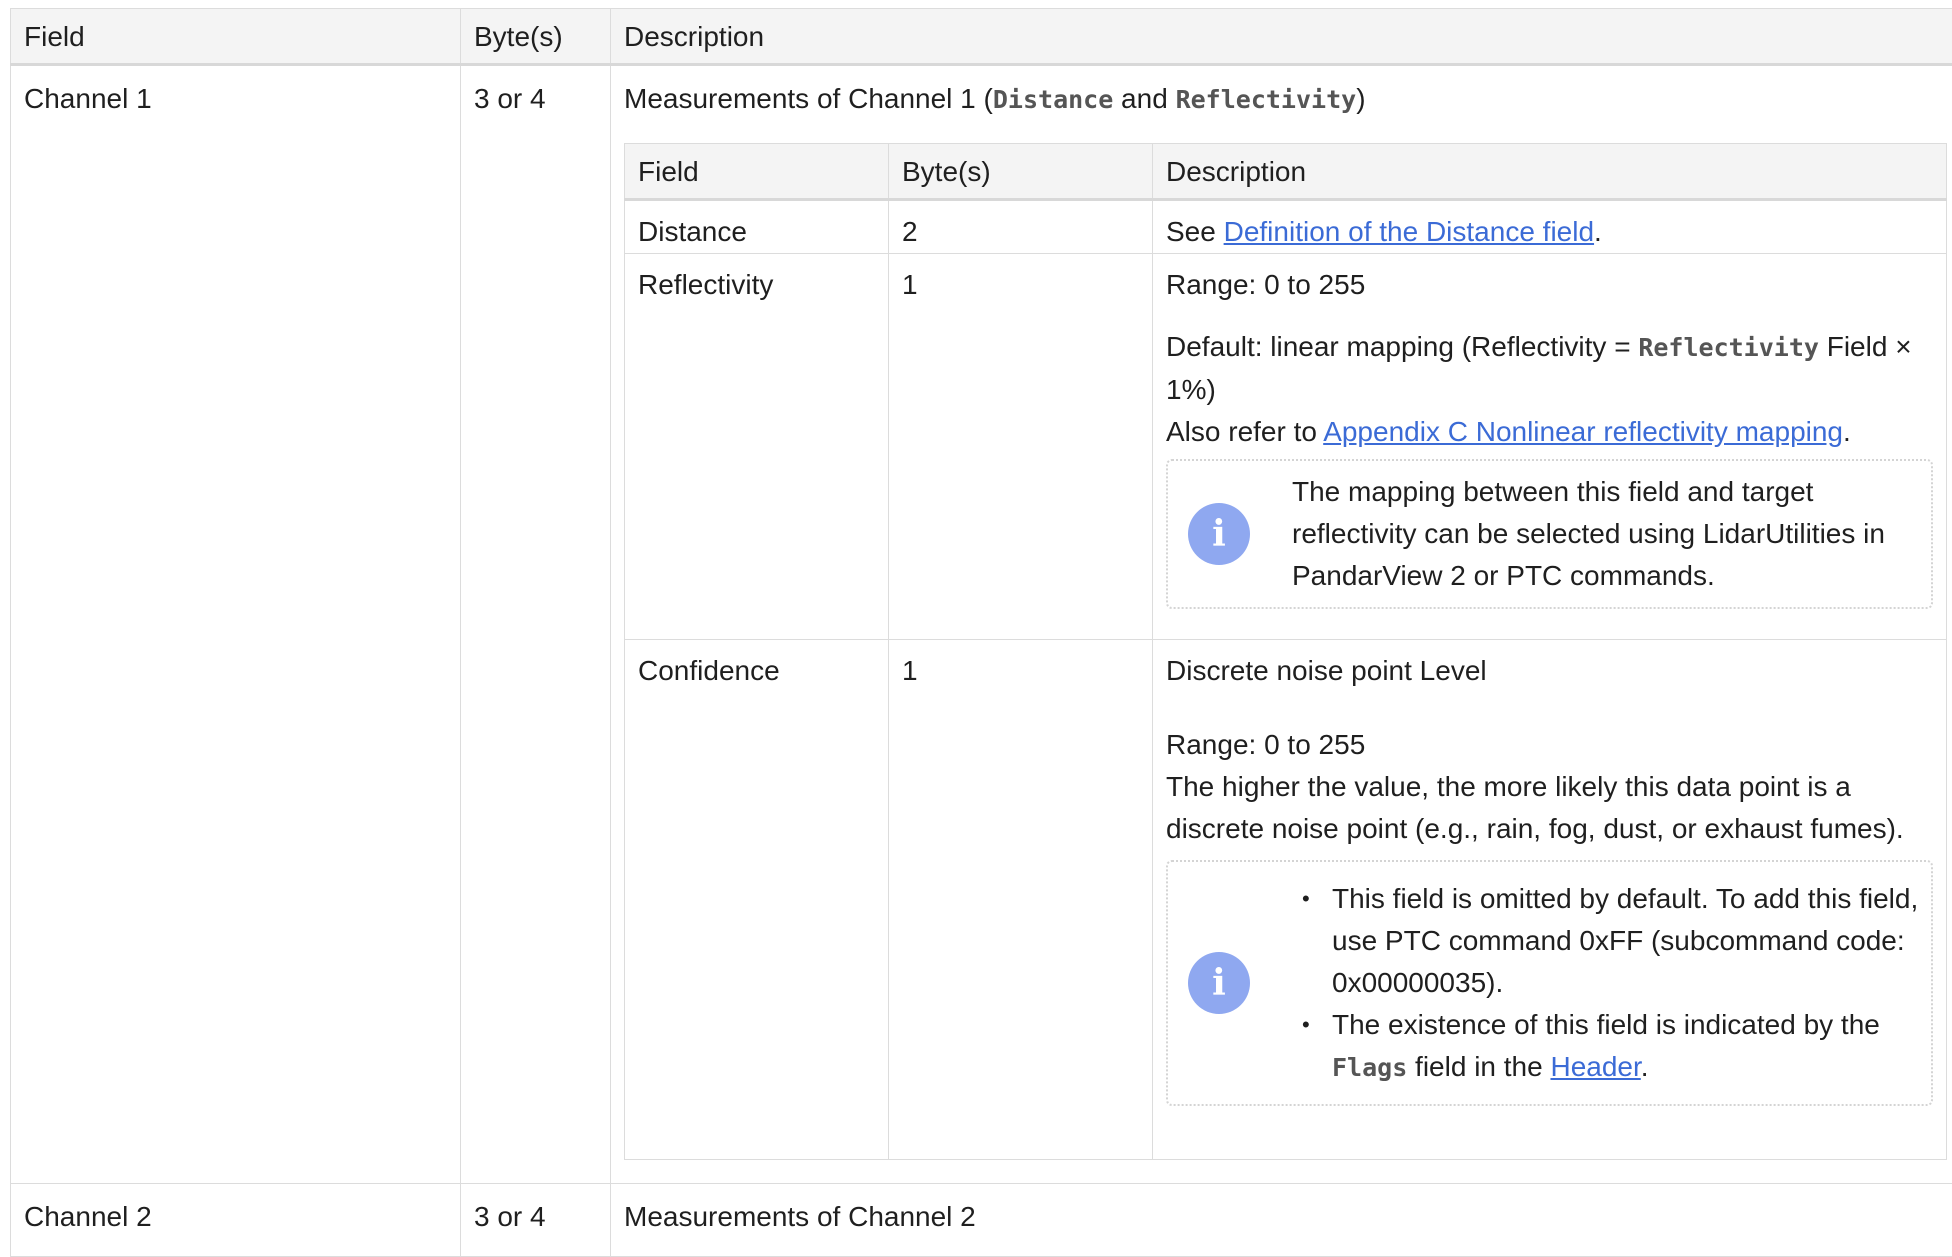 This screenshot has width=1952, height=1257. What do you see at coordinates (536, 624) in the screenshot?
I see `channel1-bytes: 3 or 4` at bounding box center [536, 624].